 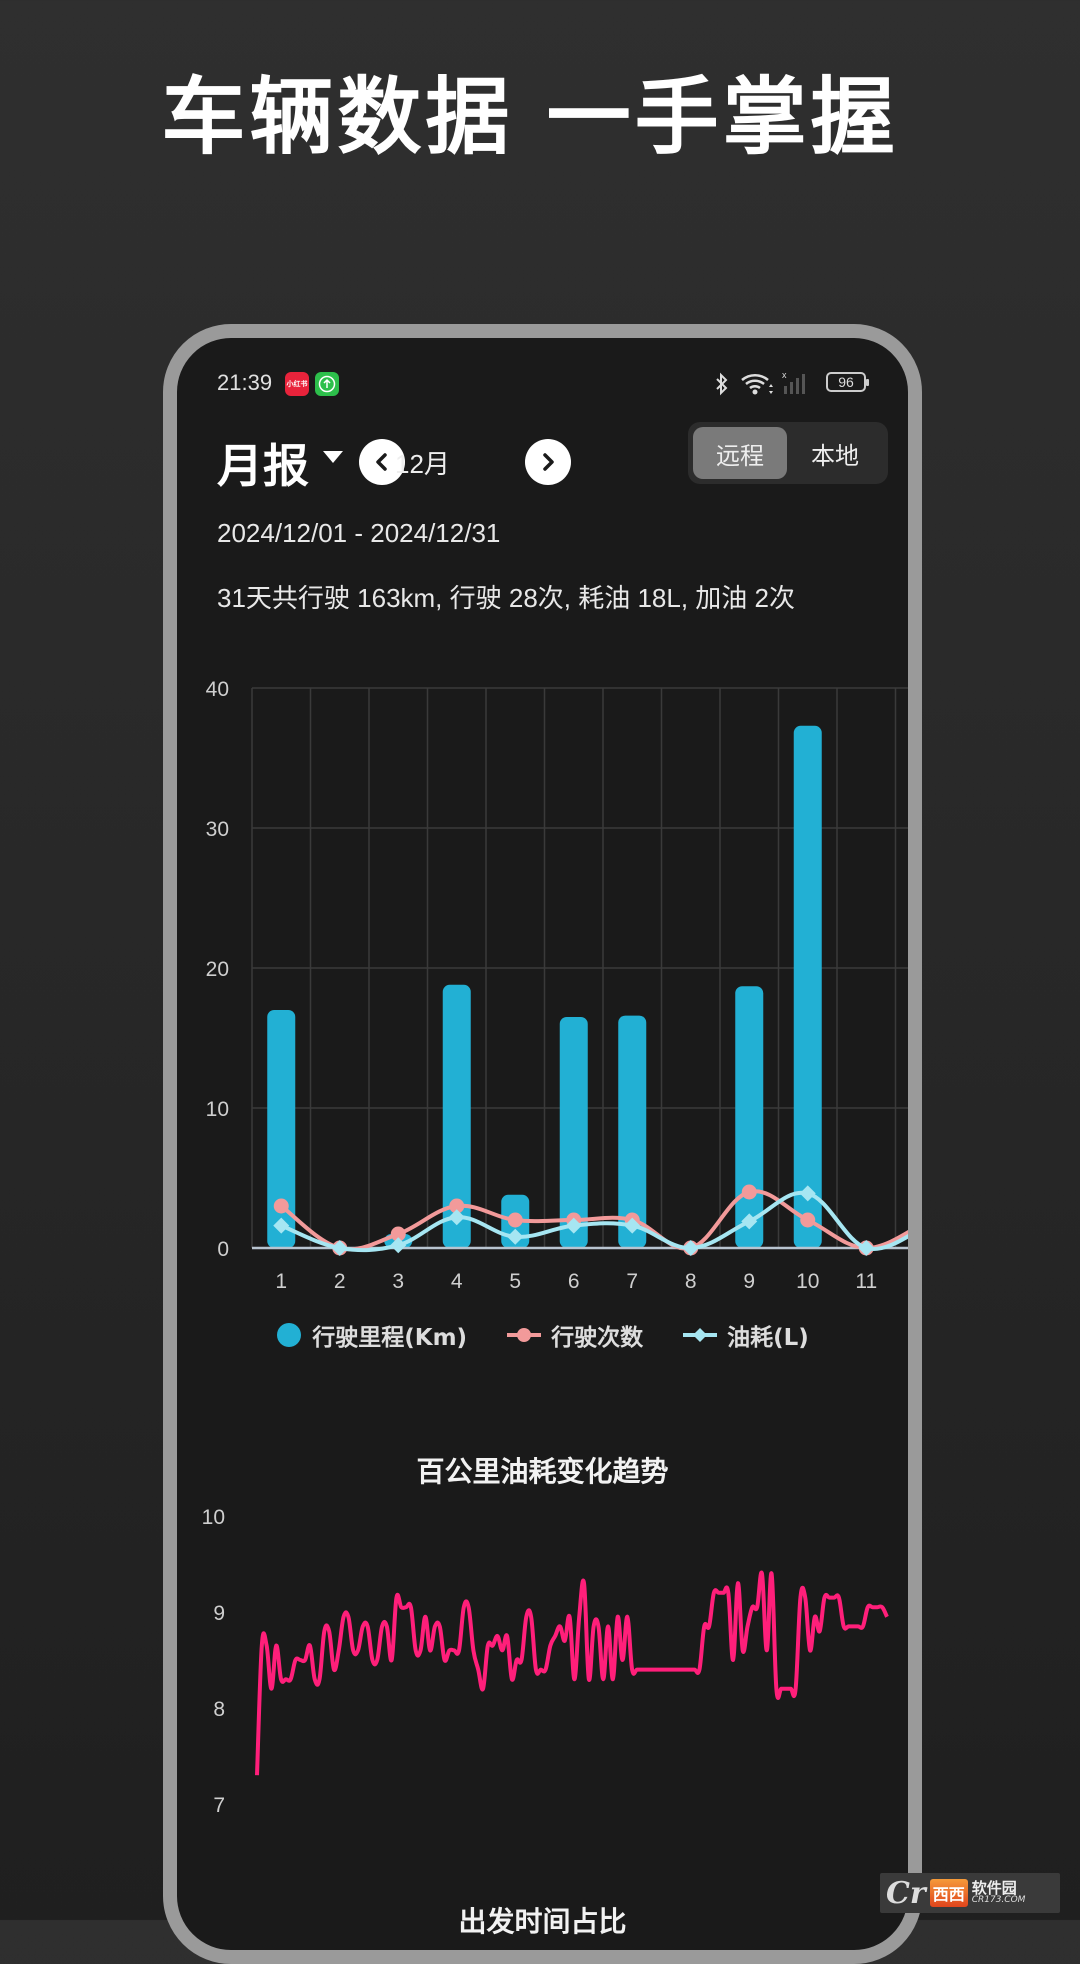 I want to click on x-tick-label: 9, so click(x=749, y=1281).